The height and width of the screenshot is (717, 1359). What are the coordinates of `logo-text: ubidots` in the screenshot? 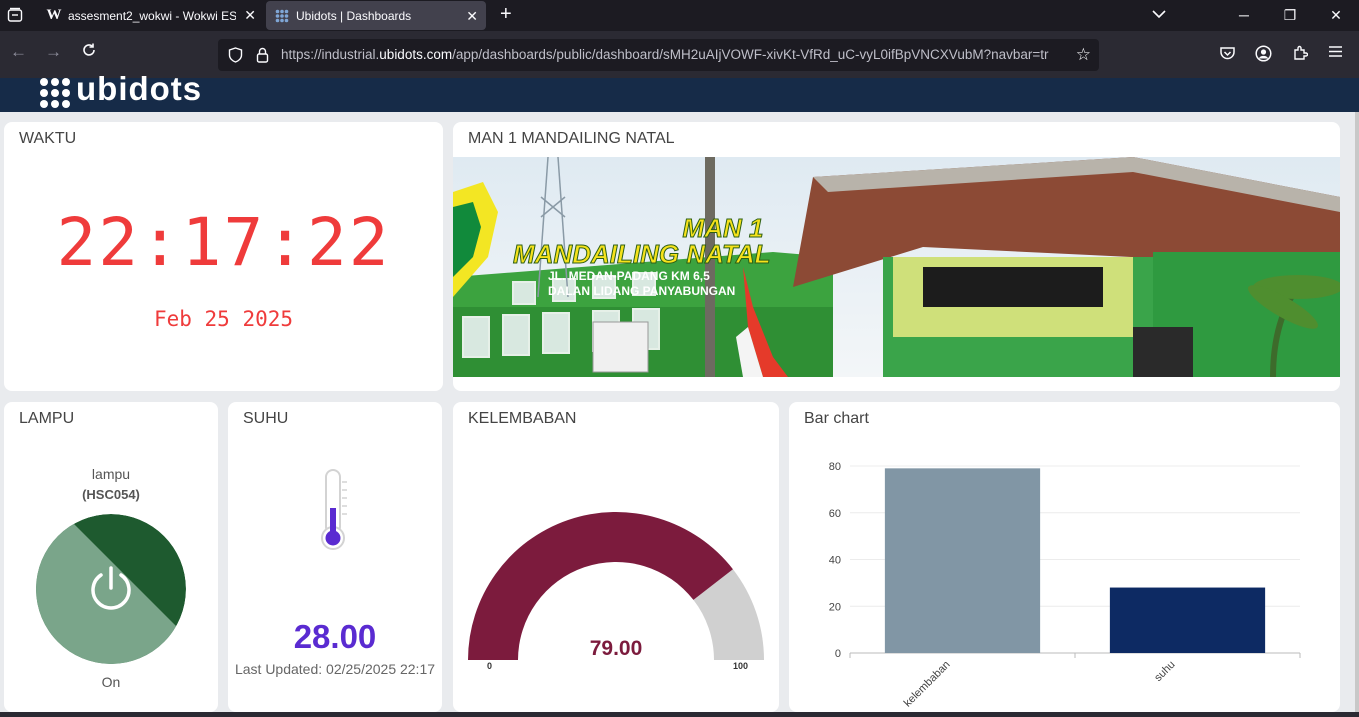 It's located at (139, 88).